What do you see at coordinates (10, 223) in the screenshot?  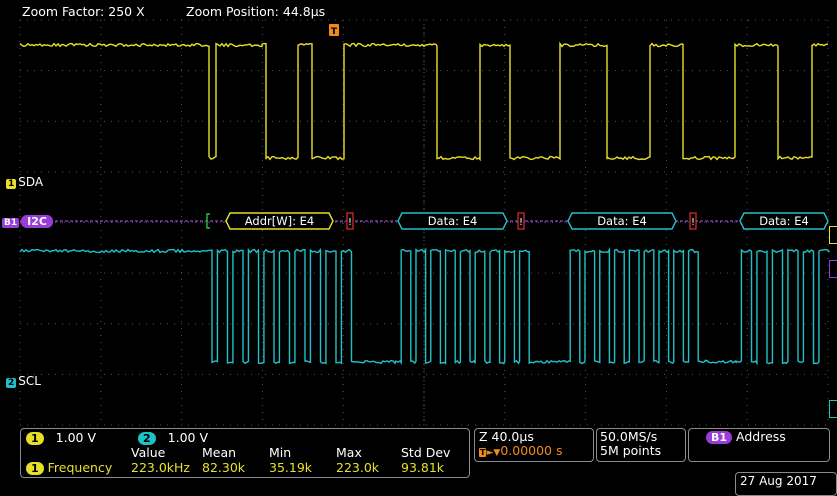 I see `bus-b1-marker: B1` at bounding box center [10, 223].